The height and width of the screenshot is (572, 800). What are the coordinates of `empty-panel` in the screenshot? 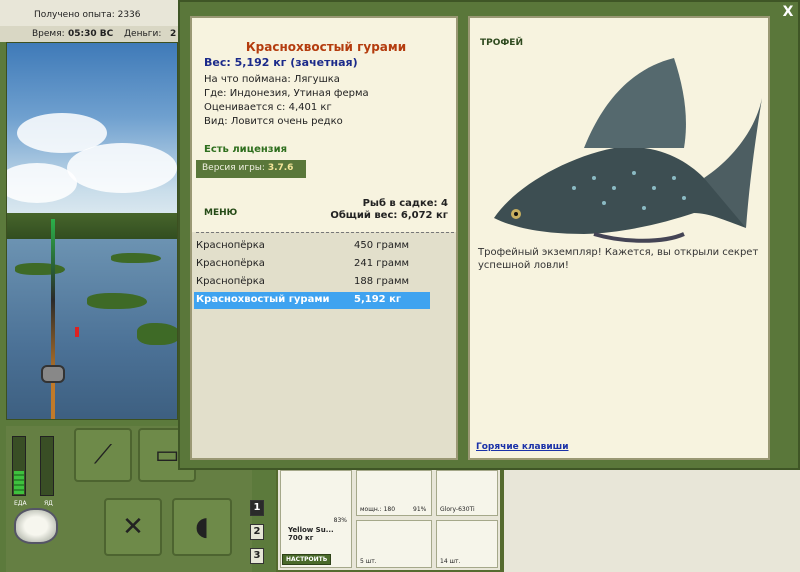 It's located at (651, 519).